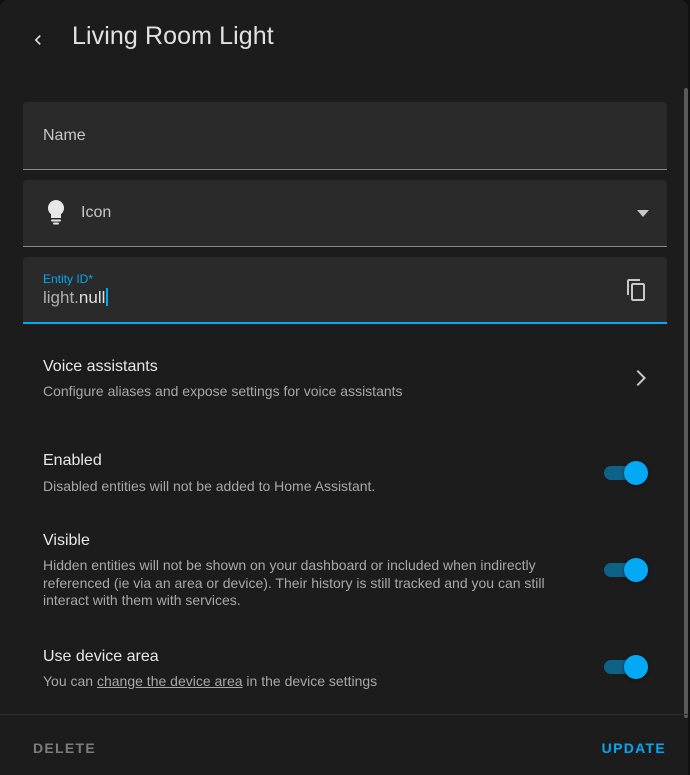 The image size is (690, 775). I want to click on icon-picker: Icon, so click(345, 213).